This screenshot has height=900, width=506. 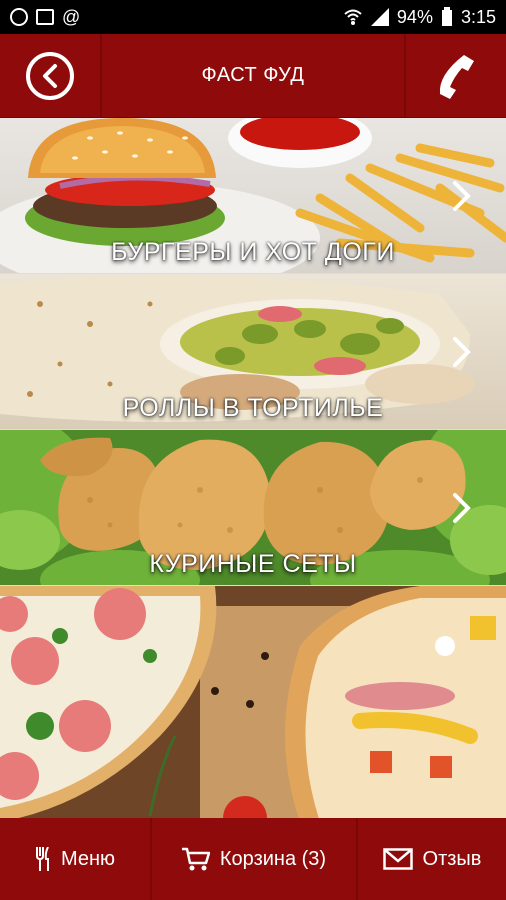 What do you see at coordinates (452, 858) in the screenshot?
I see `feedback-label: Отзыв` at bounding box center [452, 858].